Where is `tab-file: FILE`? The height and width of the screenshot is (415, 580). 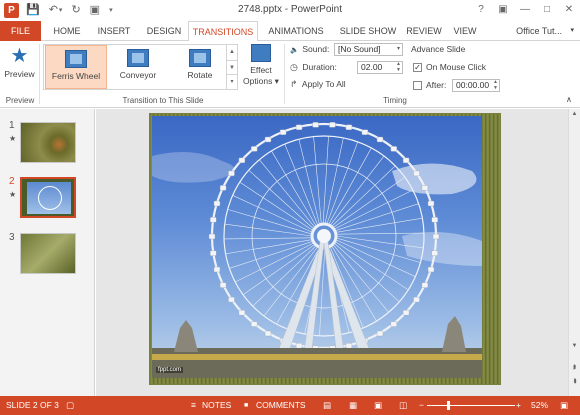
tab-file: FILE is located at coordinates (20, 31).